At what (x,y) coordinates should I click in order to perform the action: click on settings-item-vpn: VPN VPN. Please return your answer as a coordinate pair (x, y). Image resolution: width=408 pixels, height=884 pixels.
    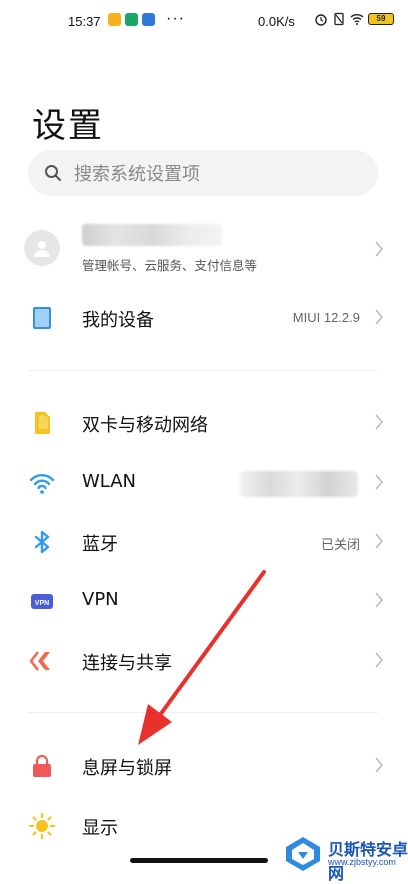
    Looking at the image, I should click on (204, 601).